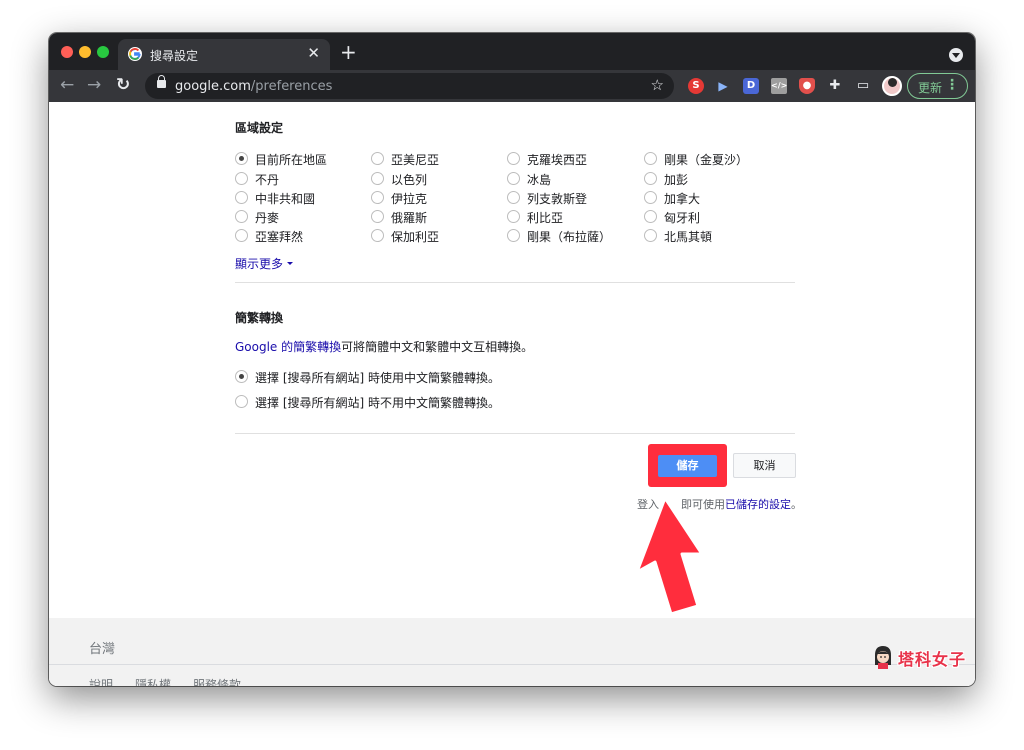 The width and height of the screenshot is (1024, 750). I want to click on address-bar: google.com/preferences ☆, so click(409, 86).